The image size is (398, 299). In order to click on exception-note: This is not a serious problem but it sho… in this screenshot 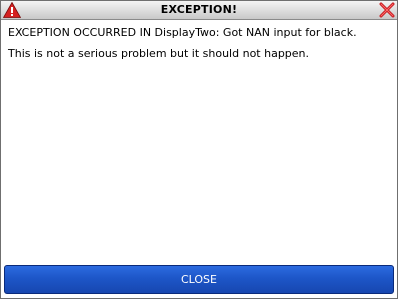, I will do `click(159, 53)`.